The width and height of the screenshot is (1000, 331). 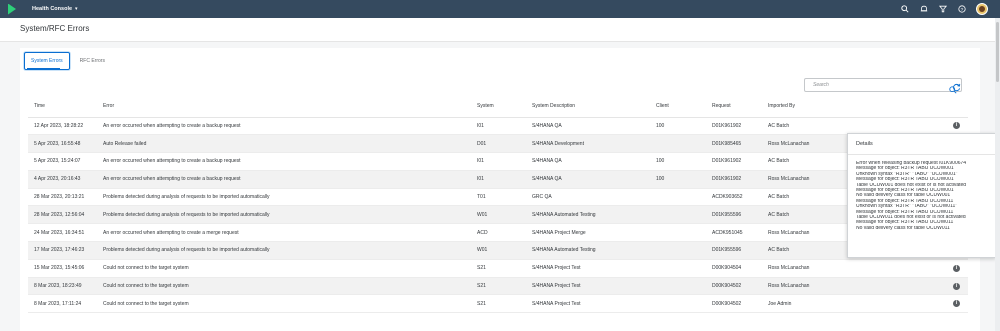 What do you see at coordinates (734, 197) in the screenshot?
I see `cell-request: ACDK903652` at bounding box center [734, 197].